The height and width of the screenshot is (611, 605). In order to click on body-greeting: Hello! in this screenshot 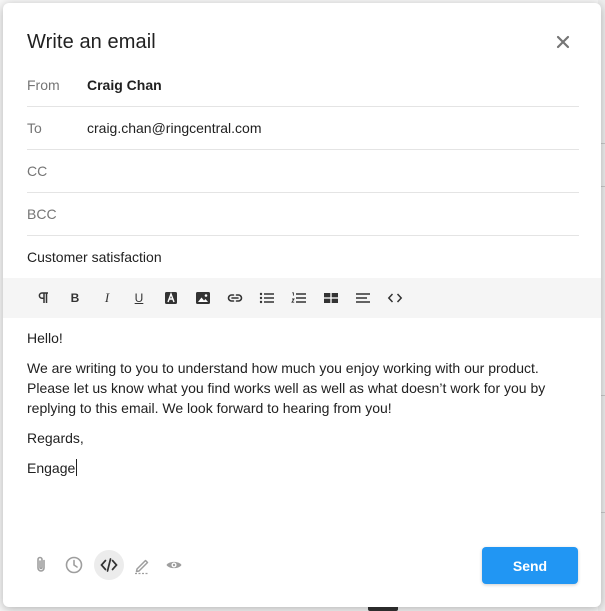, I will do `click(45, 338)`.